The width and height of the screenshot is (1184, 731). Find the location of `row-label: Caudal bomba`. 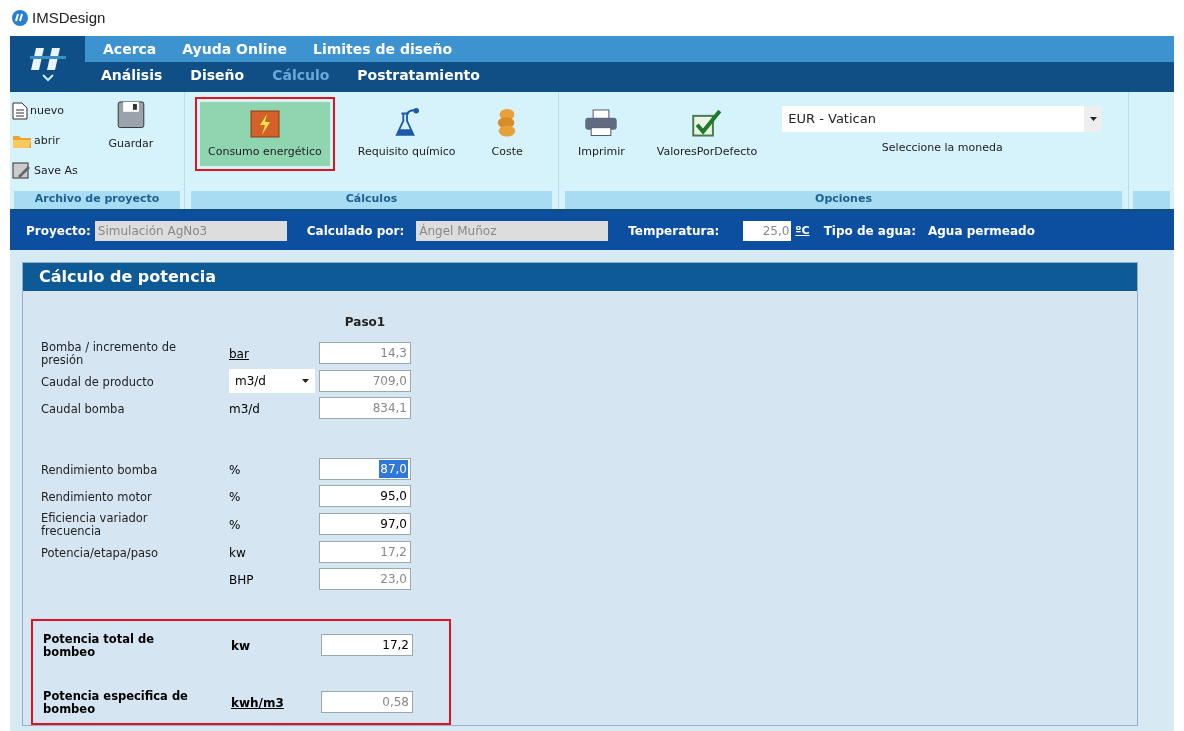

row-label: Caudal bomba is located at coordinates (83, 408).